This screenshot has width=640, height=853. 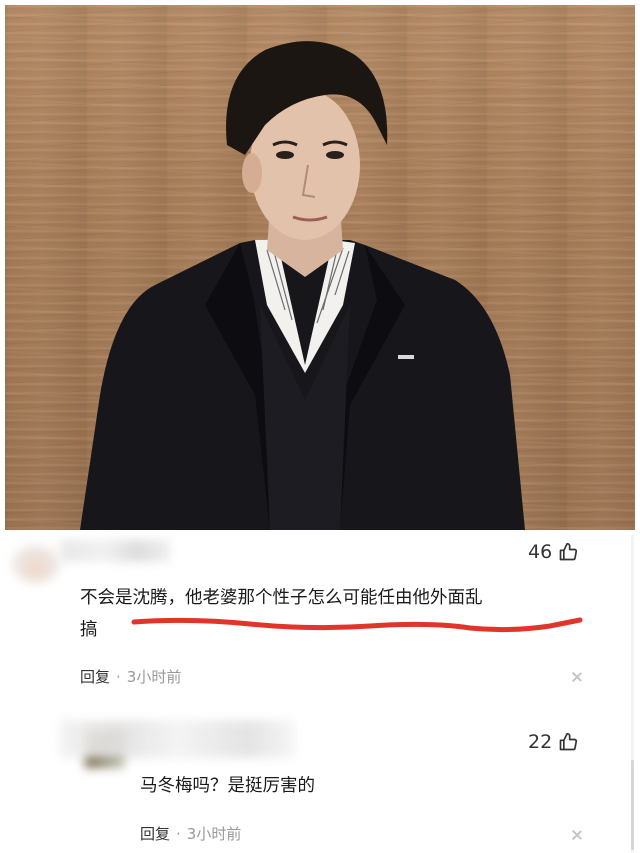 I want to click on like-count: 46, so click(x=540, y=552).